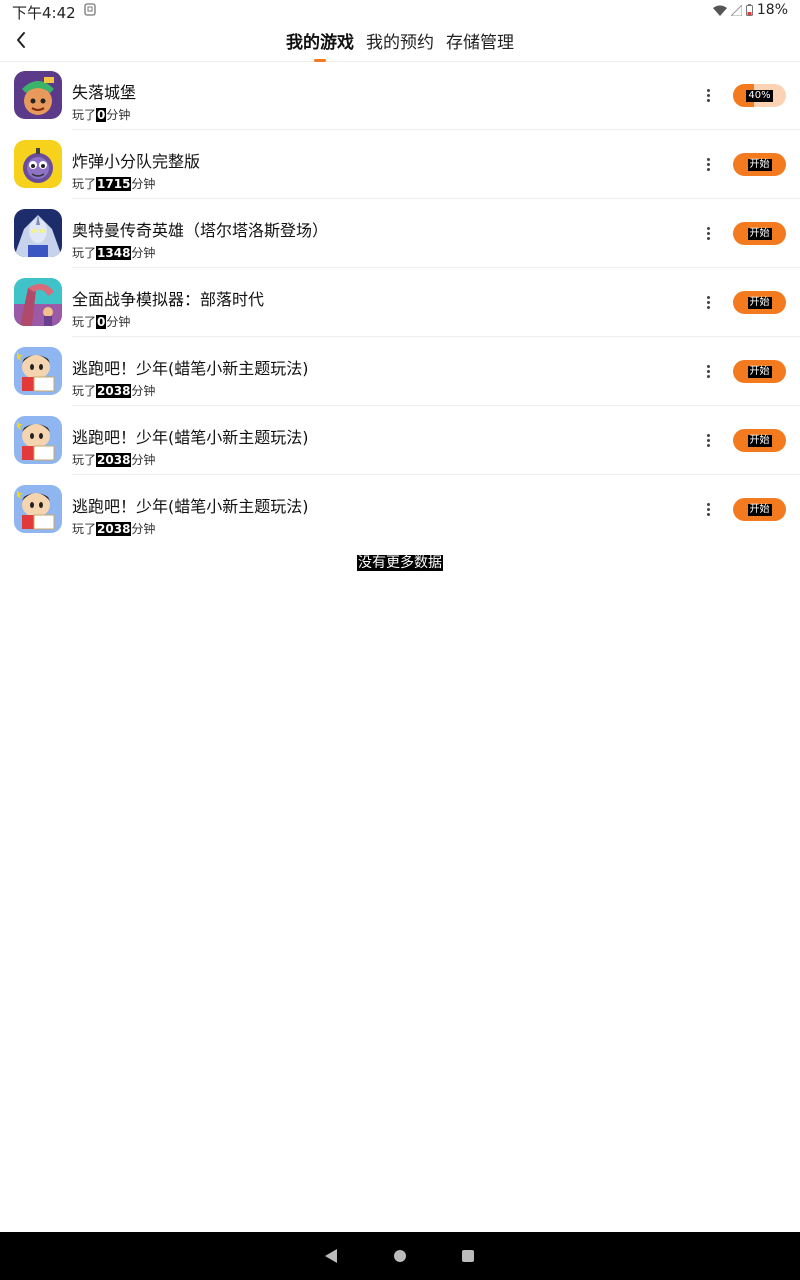  I want to click on signal-icon, so click(736, 10).